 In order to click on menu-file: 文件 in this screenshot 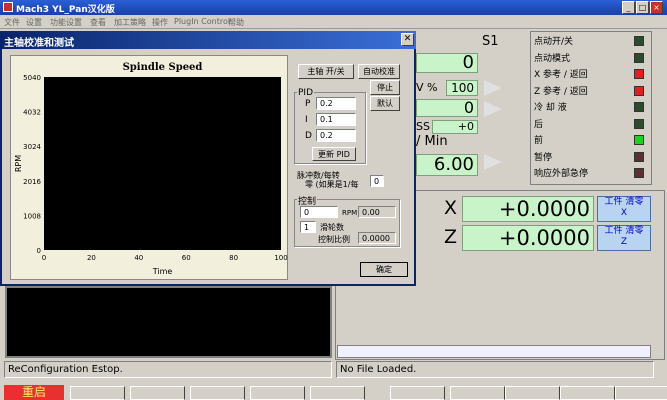, I will do `click(12, 22)`.